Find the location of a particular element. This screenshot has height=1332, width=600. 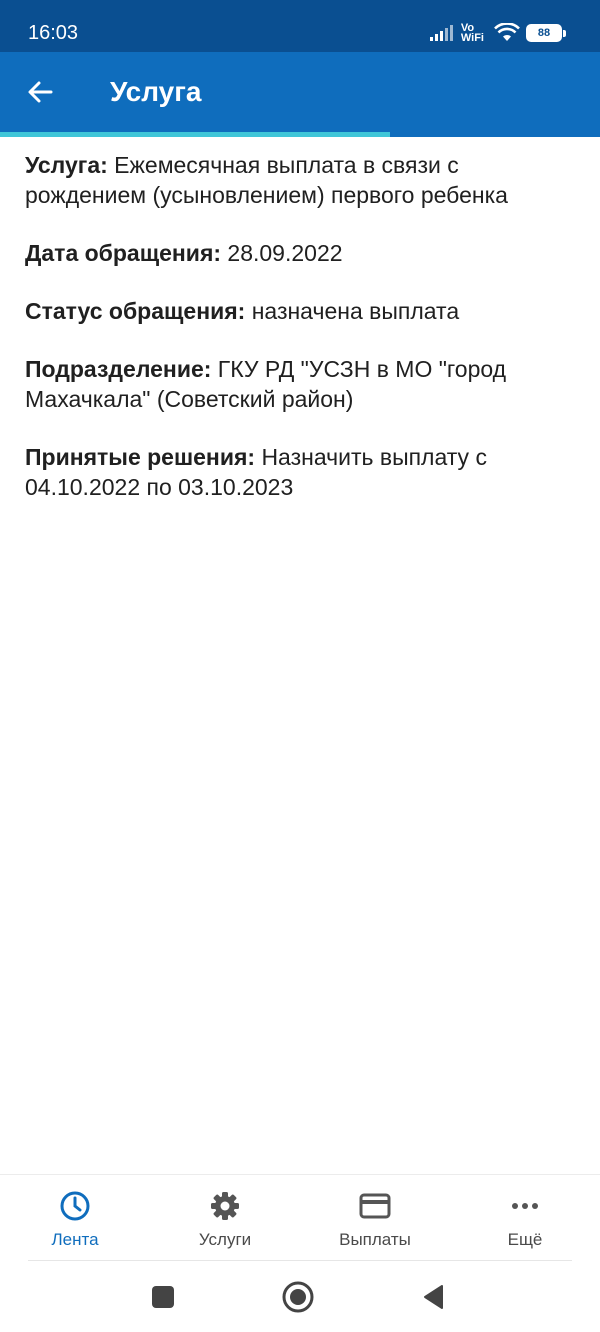

card-icon is located at coordinates (375, 1206).